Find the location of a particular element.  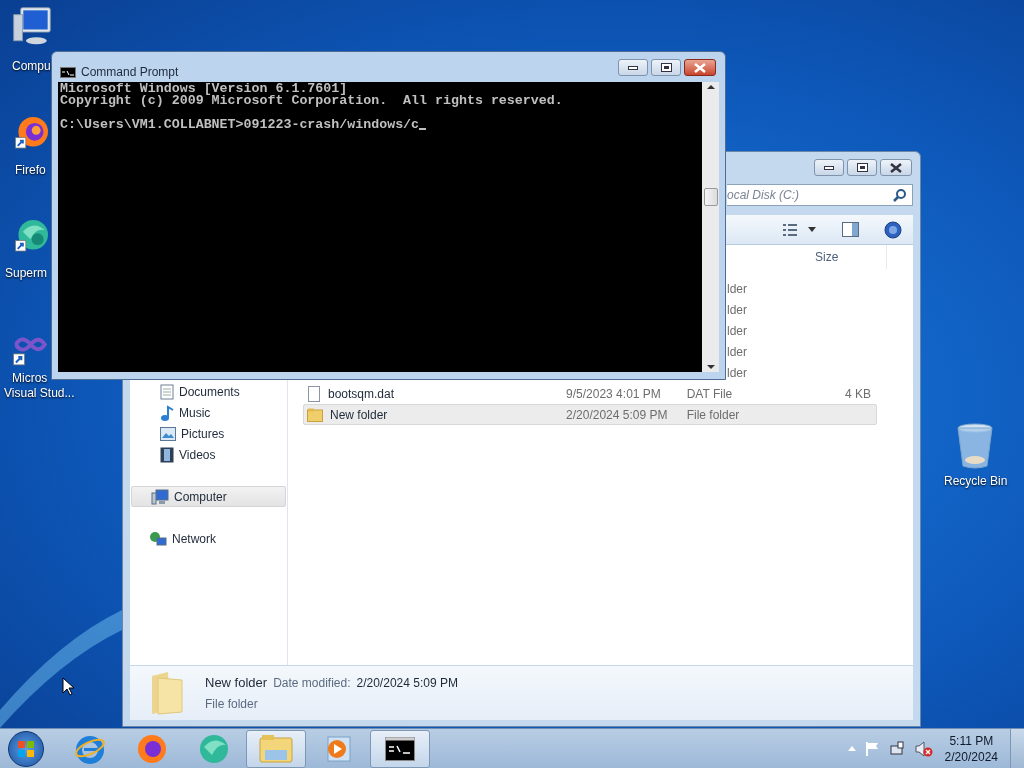

clock-date: 2/20/2024 is located at coordinates (971, 756).